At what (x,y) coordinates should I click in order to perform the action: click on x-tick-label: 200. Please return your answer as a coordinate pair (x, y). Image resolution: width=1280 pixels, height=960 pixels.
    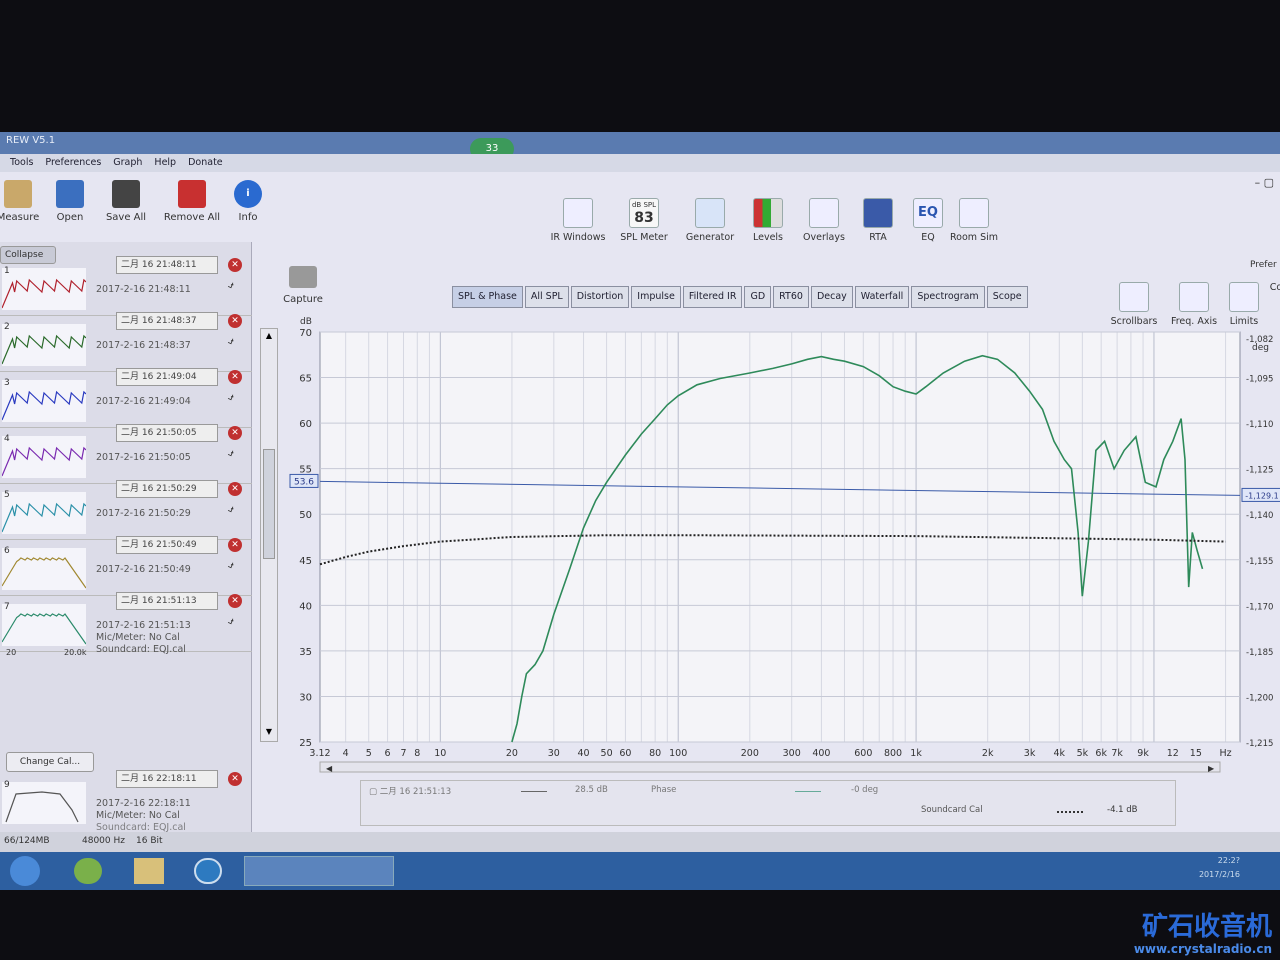
    Looking at the image, I should click on (750, 753).